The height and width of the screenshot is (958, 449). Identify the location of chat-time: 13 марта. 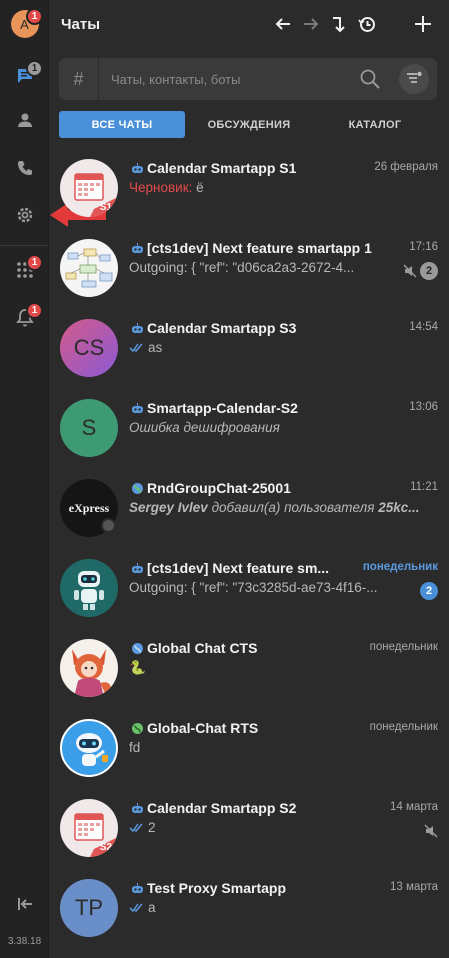
(414, 887).